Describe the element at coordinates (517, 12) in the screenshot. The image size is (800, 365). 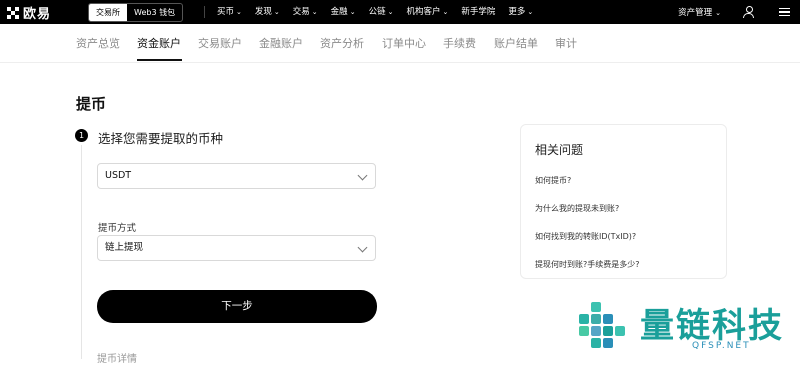
I see `nav-label: 更多` at that location.